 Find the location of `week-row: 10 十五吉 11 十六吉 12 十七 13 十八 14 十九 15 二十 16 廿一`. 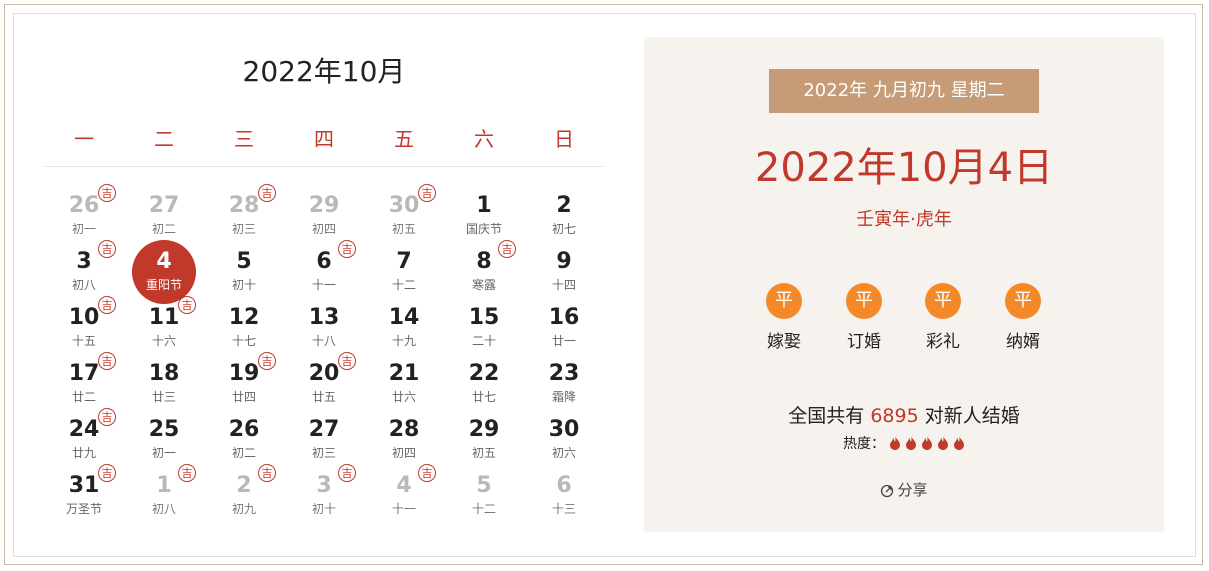

week-row: 10 十五吉 11 十六吉 12 十七 13 十八 14 十九 15 二十 16 廿一 is located at coordinates (324, 327).